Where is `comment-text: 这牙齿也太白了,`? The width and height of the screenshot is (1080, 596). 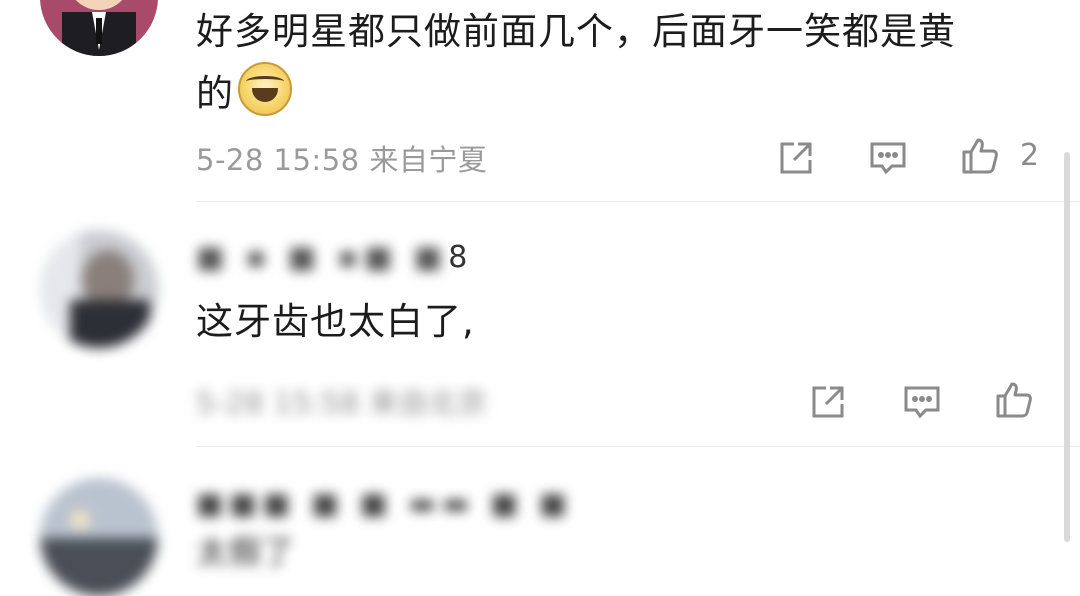
comment-text: 这牙齿也太白了, is located at coordinates (335, 321).